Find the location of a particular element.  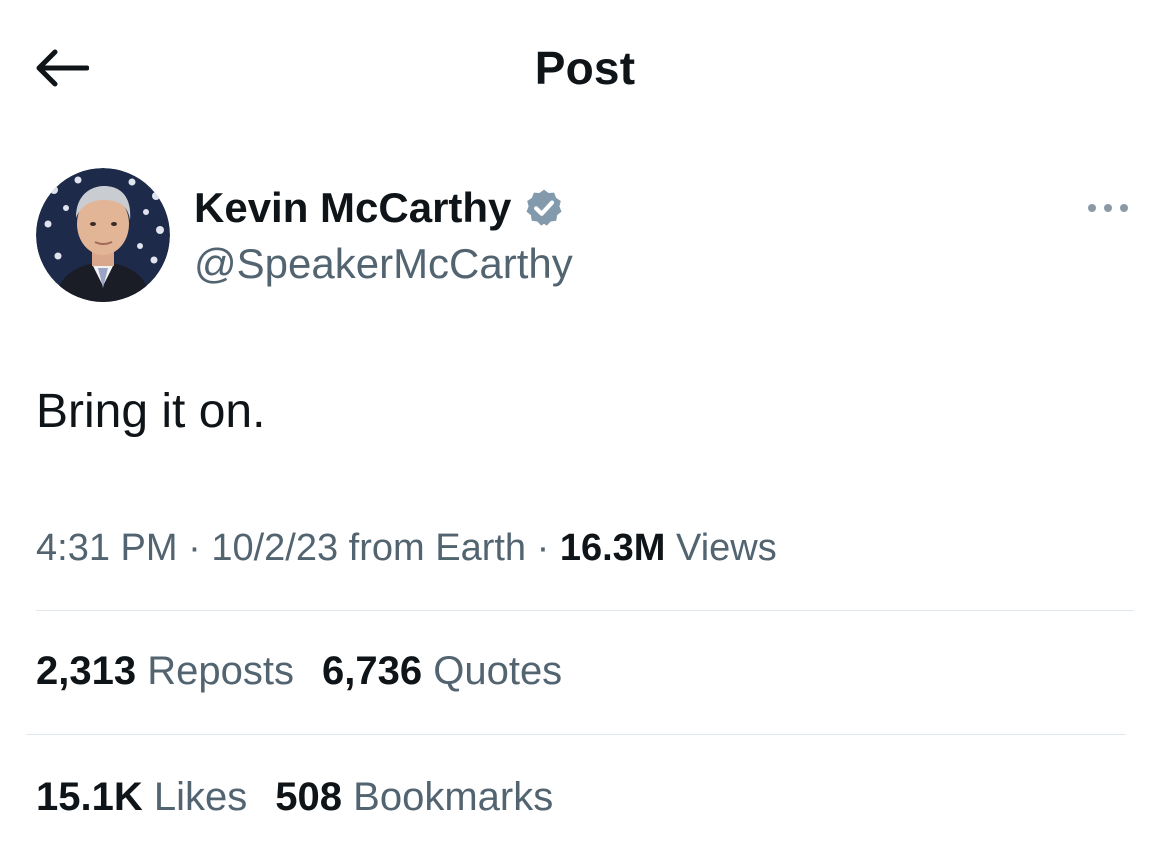

likes-count: 15.1K is located at coordinates (89, 797).